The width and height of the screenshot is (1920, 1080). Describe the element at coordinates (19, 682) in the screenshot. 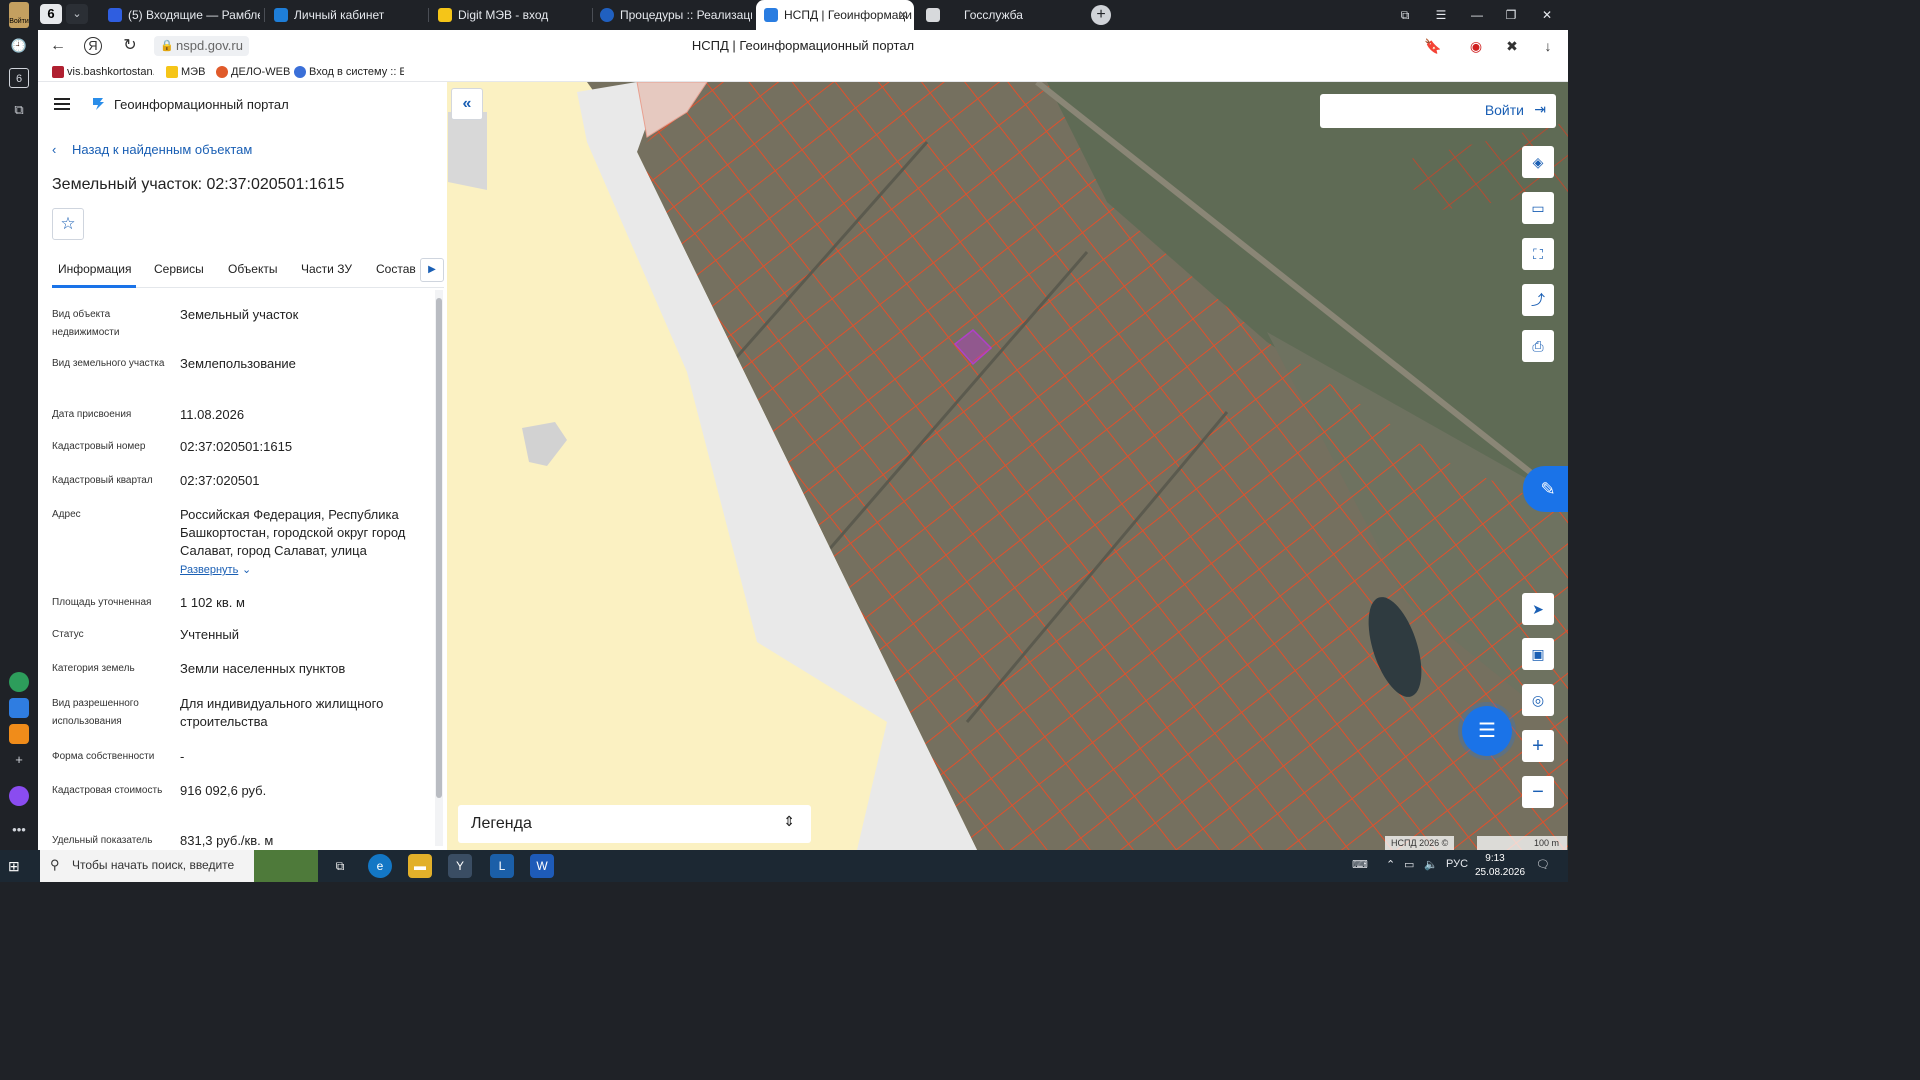

I see `app-icon-green` at that location.